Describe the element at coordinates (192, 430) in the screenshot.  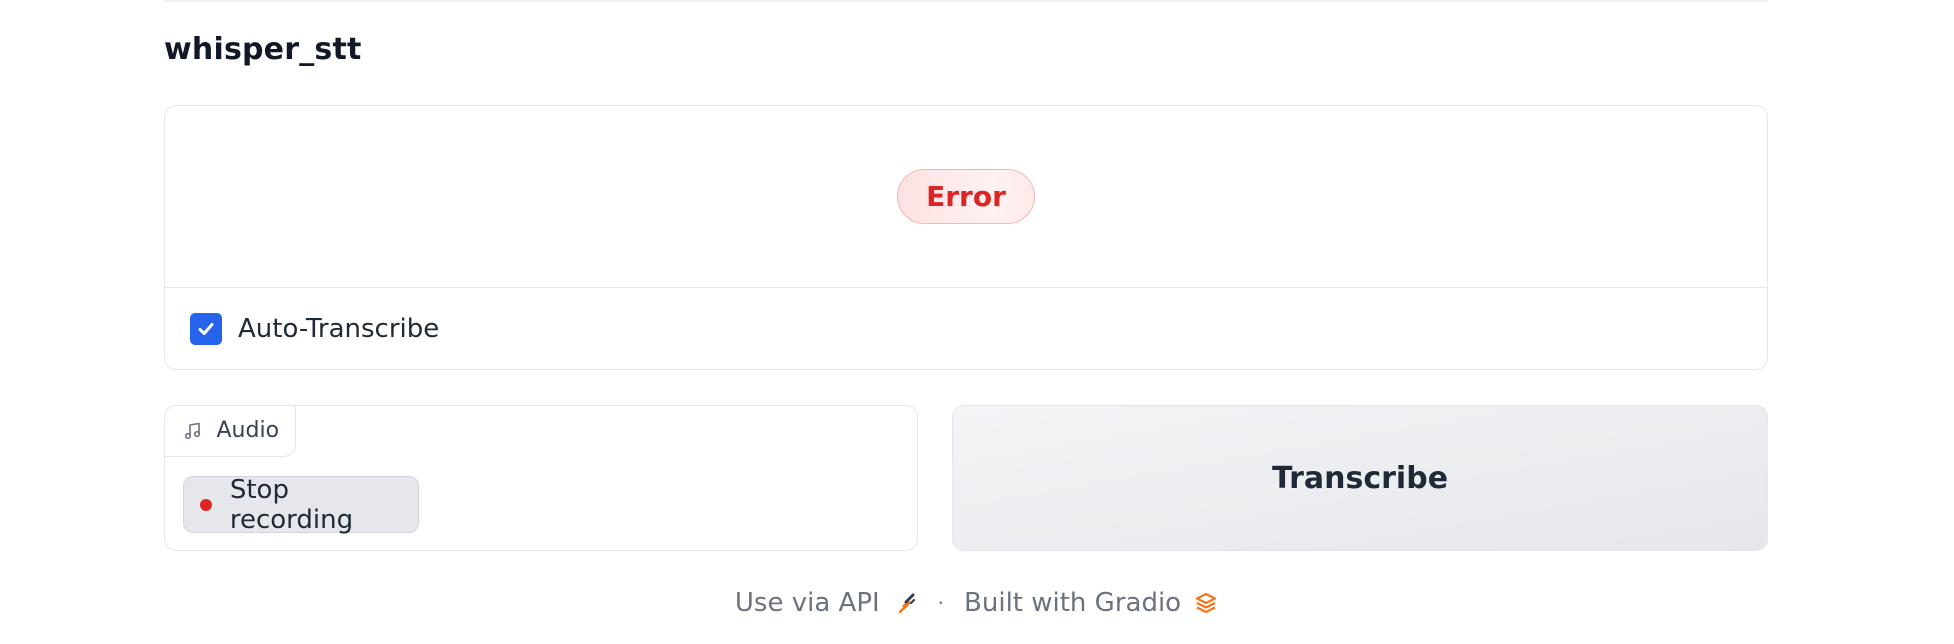
I see `music-note-icon` at that location.